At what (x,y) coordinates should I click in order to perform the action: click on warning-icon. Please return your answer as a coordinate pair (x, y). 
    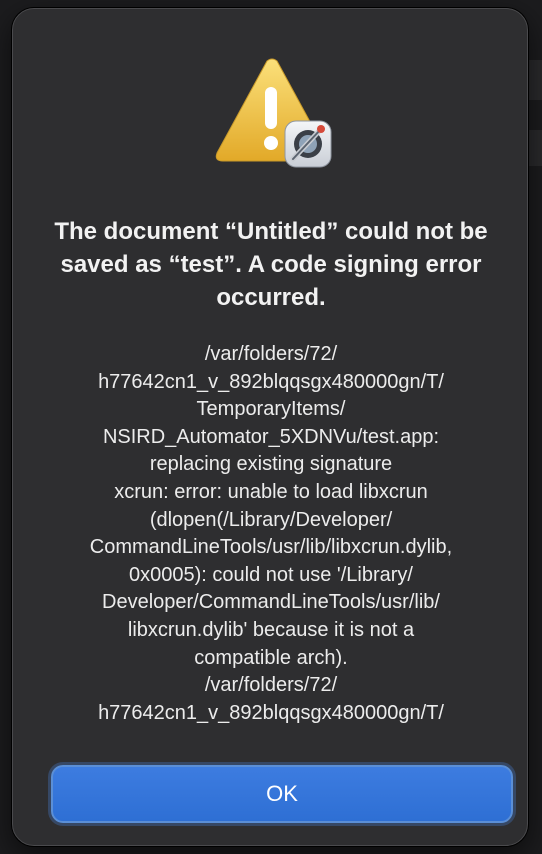
    Looking at the image, I should click on (273, 113).